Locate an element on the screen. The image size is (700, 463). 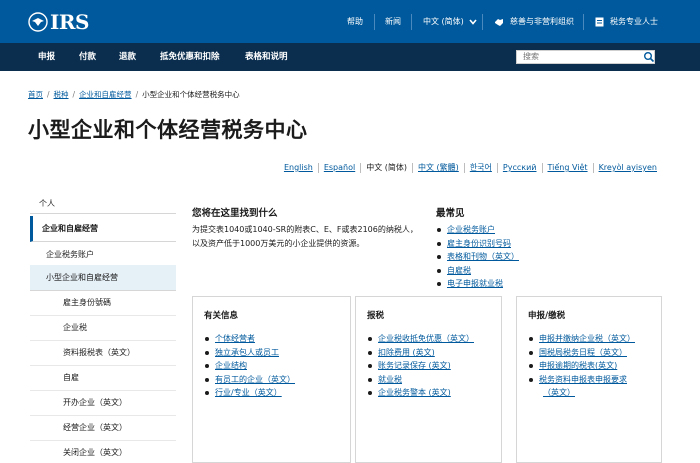
card-link: 税务资料申报表申报要求 is located at coordinates (583, 379).